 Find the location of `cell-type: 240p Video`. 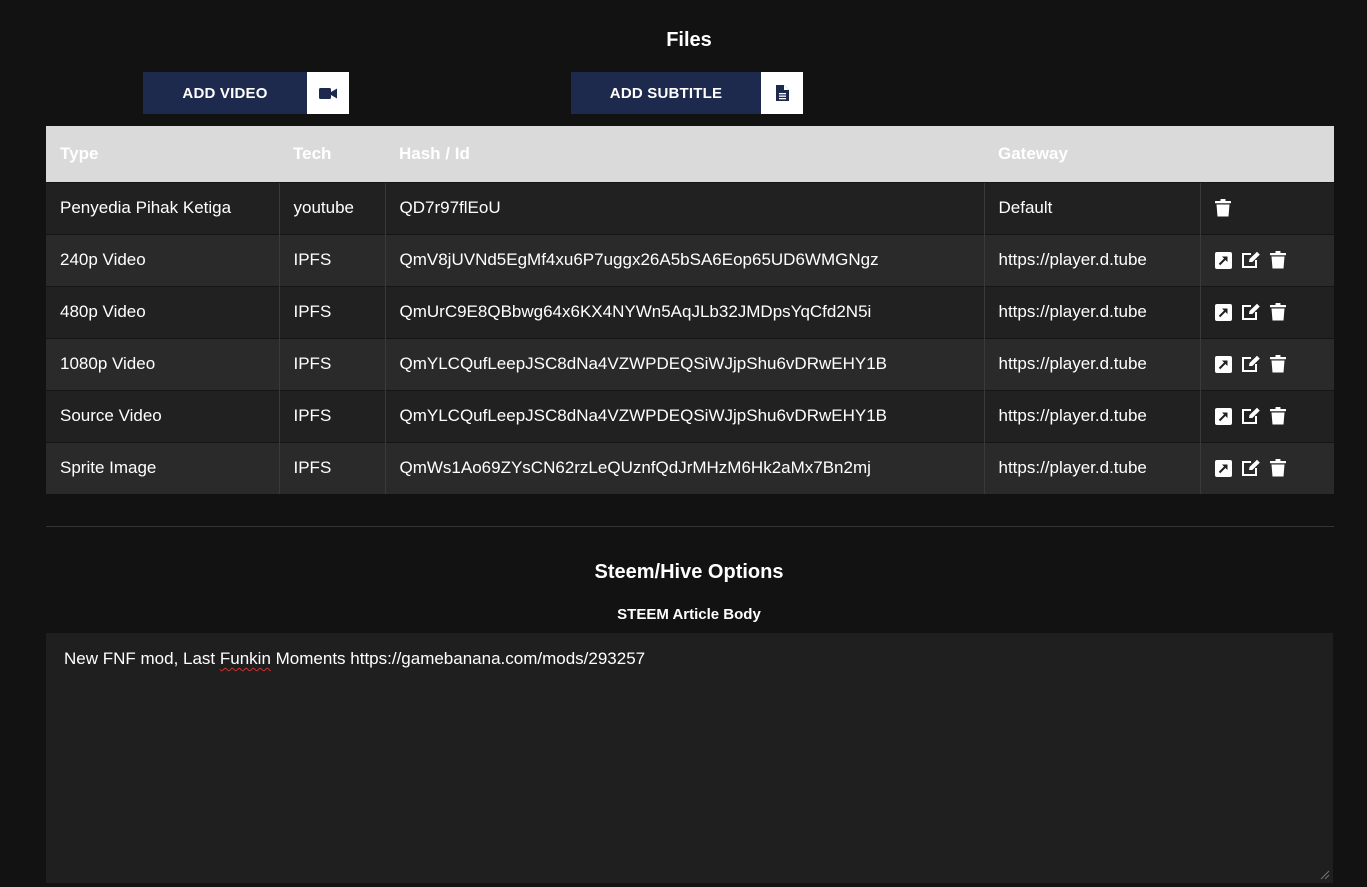

cell-type: 240p Video is located at coordinates (162, 259).